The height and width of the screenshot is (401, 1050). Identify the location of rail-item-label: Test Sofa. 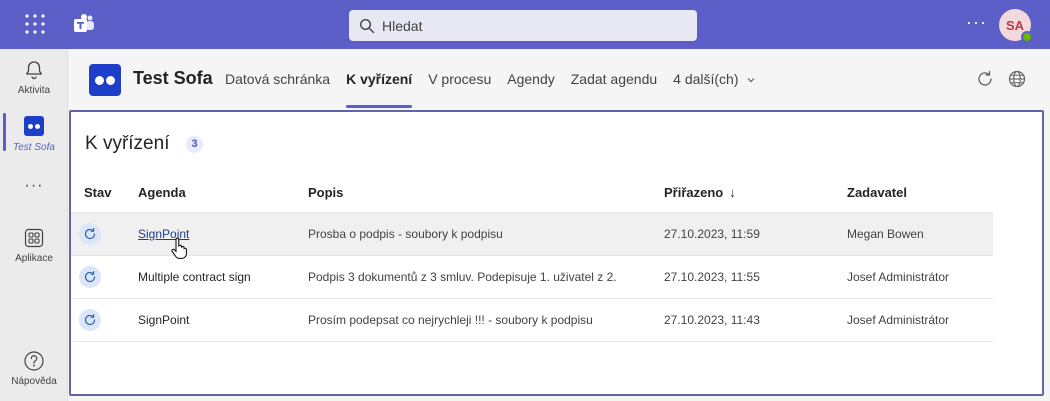
(34, 147).